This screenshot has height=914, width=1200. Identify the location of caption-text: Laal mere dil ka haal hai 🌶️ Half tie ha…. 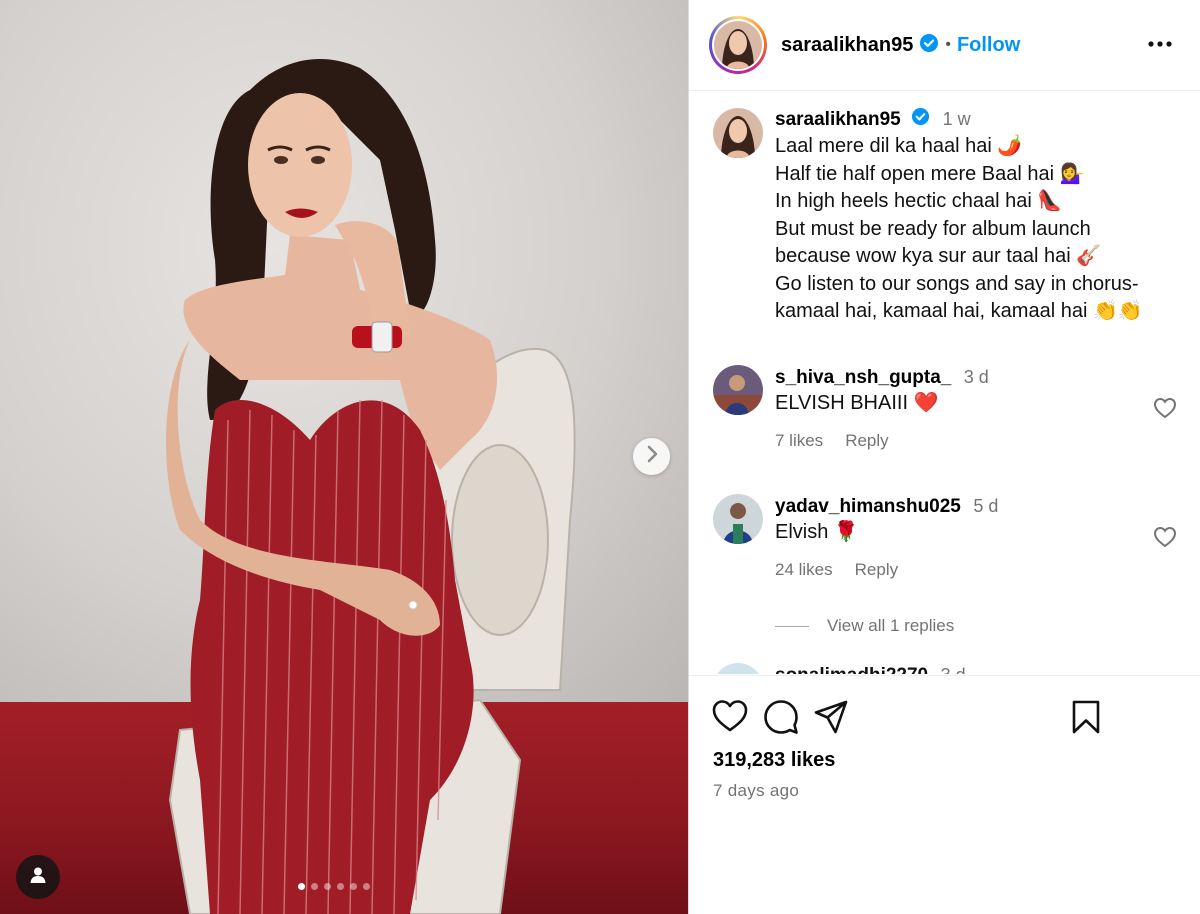
(959, 229).